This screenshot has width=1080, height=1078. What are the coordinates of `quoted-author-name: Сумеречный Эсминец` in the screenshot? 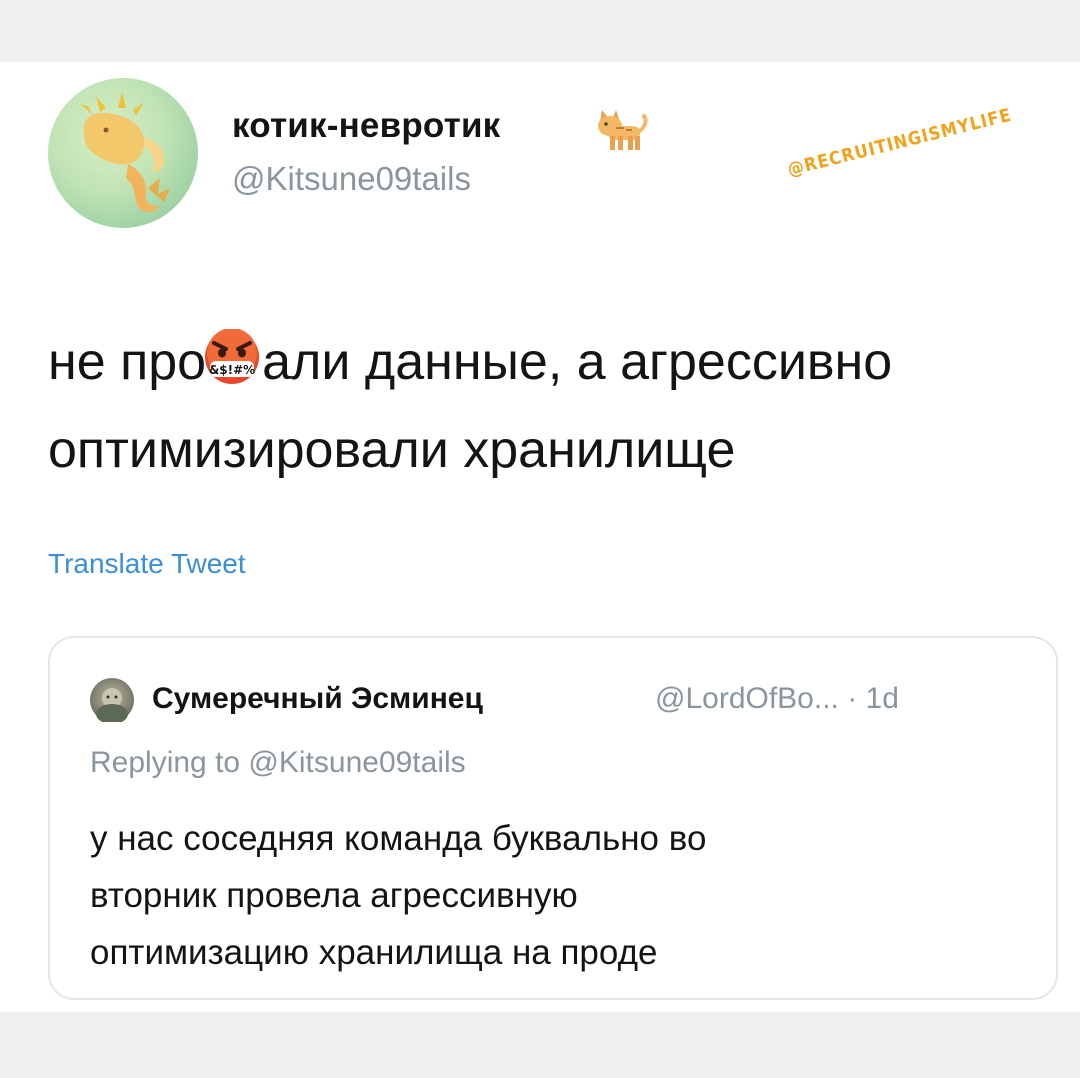 It's located at (317, 699).